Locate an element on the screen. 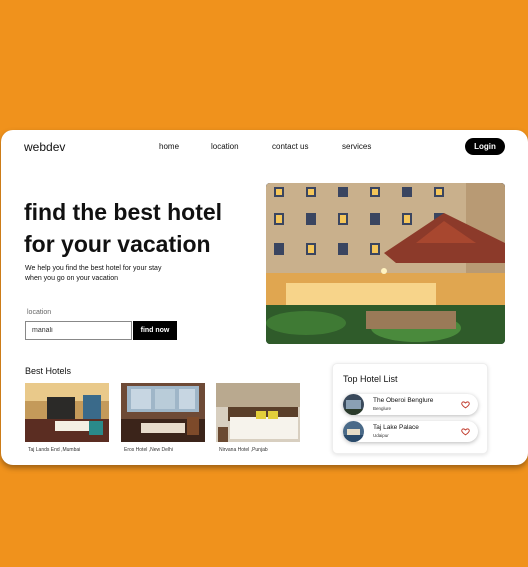  top-hotel-item: Taj Lake Palace Udaipur is located at coordinates (410, 431).